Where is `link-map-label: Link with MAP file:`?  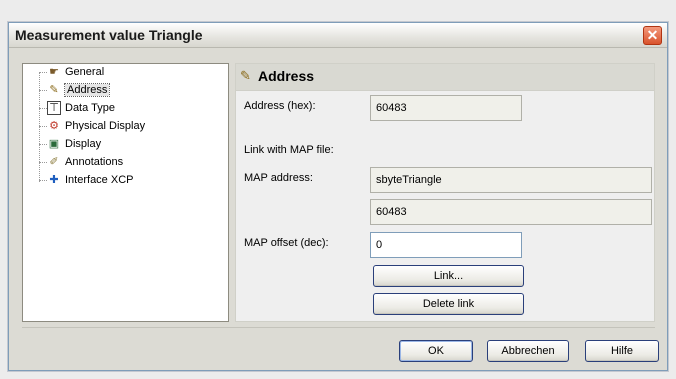
link-map-label: Link with MAP file: is located at coordinates (289, 150).